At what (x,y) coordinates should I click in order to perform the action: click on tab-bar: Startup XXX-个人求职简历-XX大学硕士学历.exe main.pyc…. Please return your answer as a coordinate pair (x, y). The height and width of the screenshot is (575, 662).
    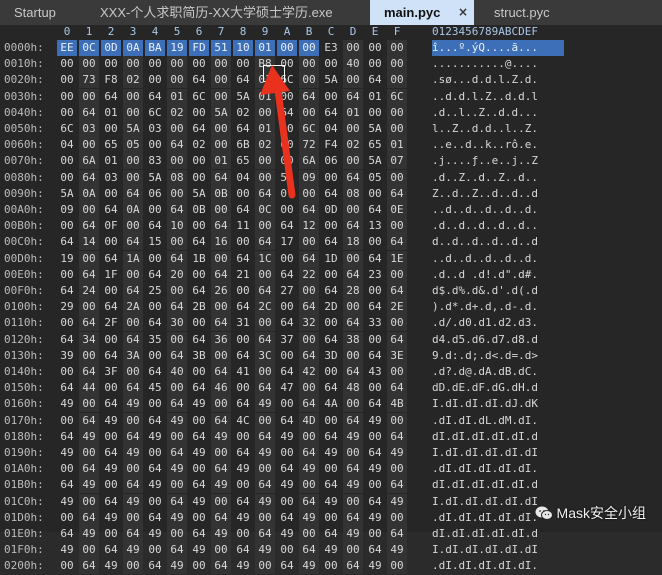
    Looking at the image, I should click on (331, 13).